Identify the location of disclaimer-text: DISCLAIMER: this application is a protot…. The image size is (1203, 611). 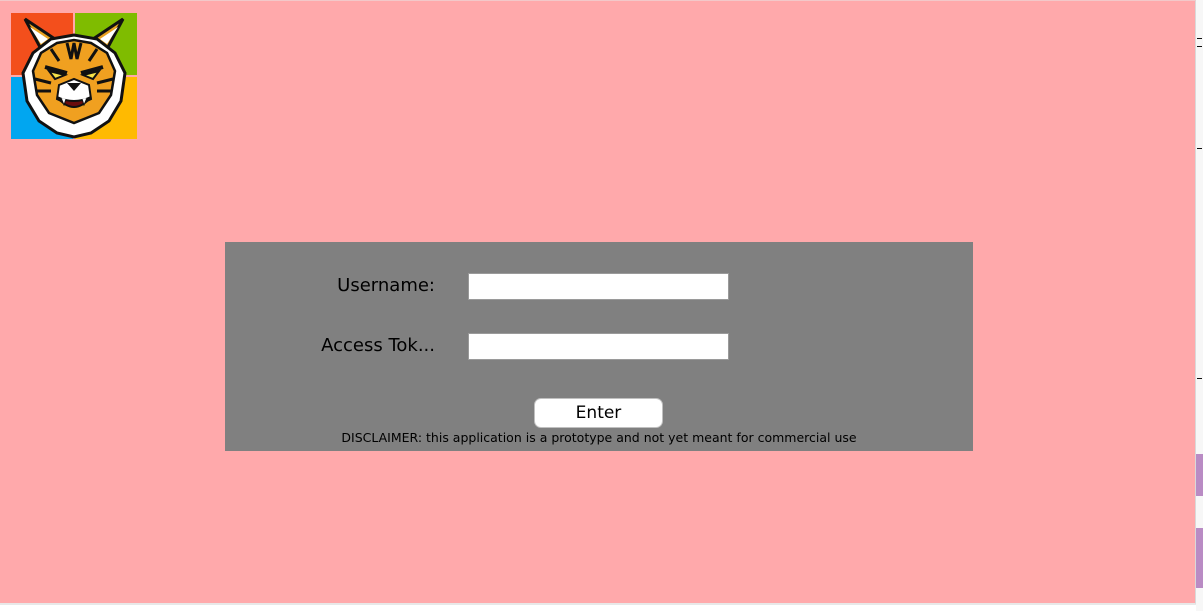
(599, 437).